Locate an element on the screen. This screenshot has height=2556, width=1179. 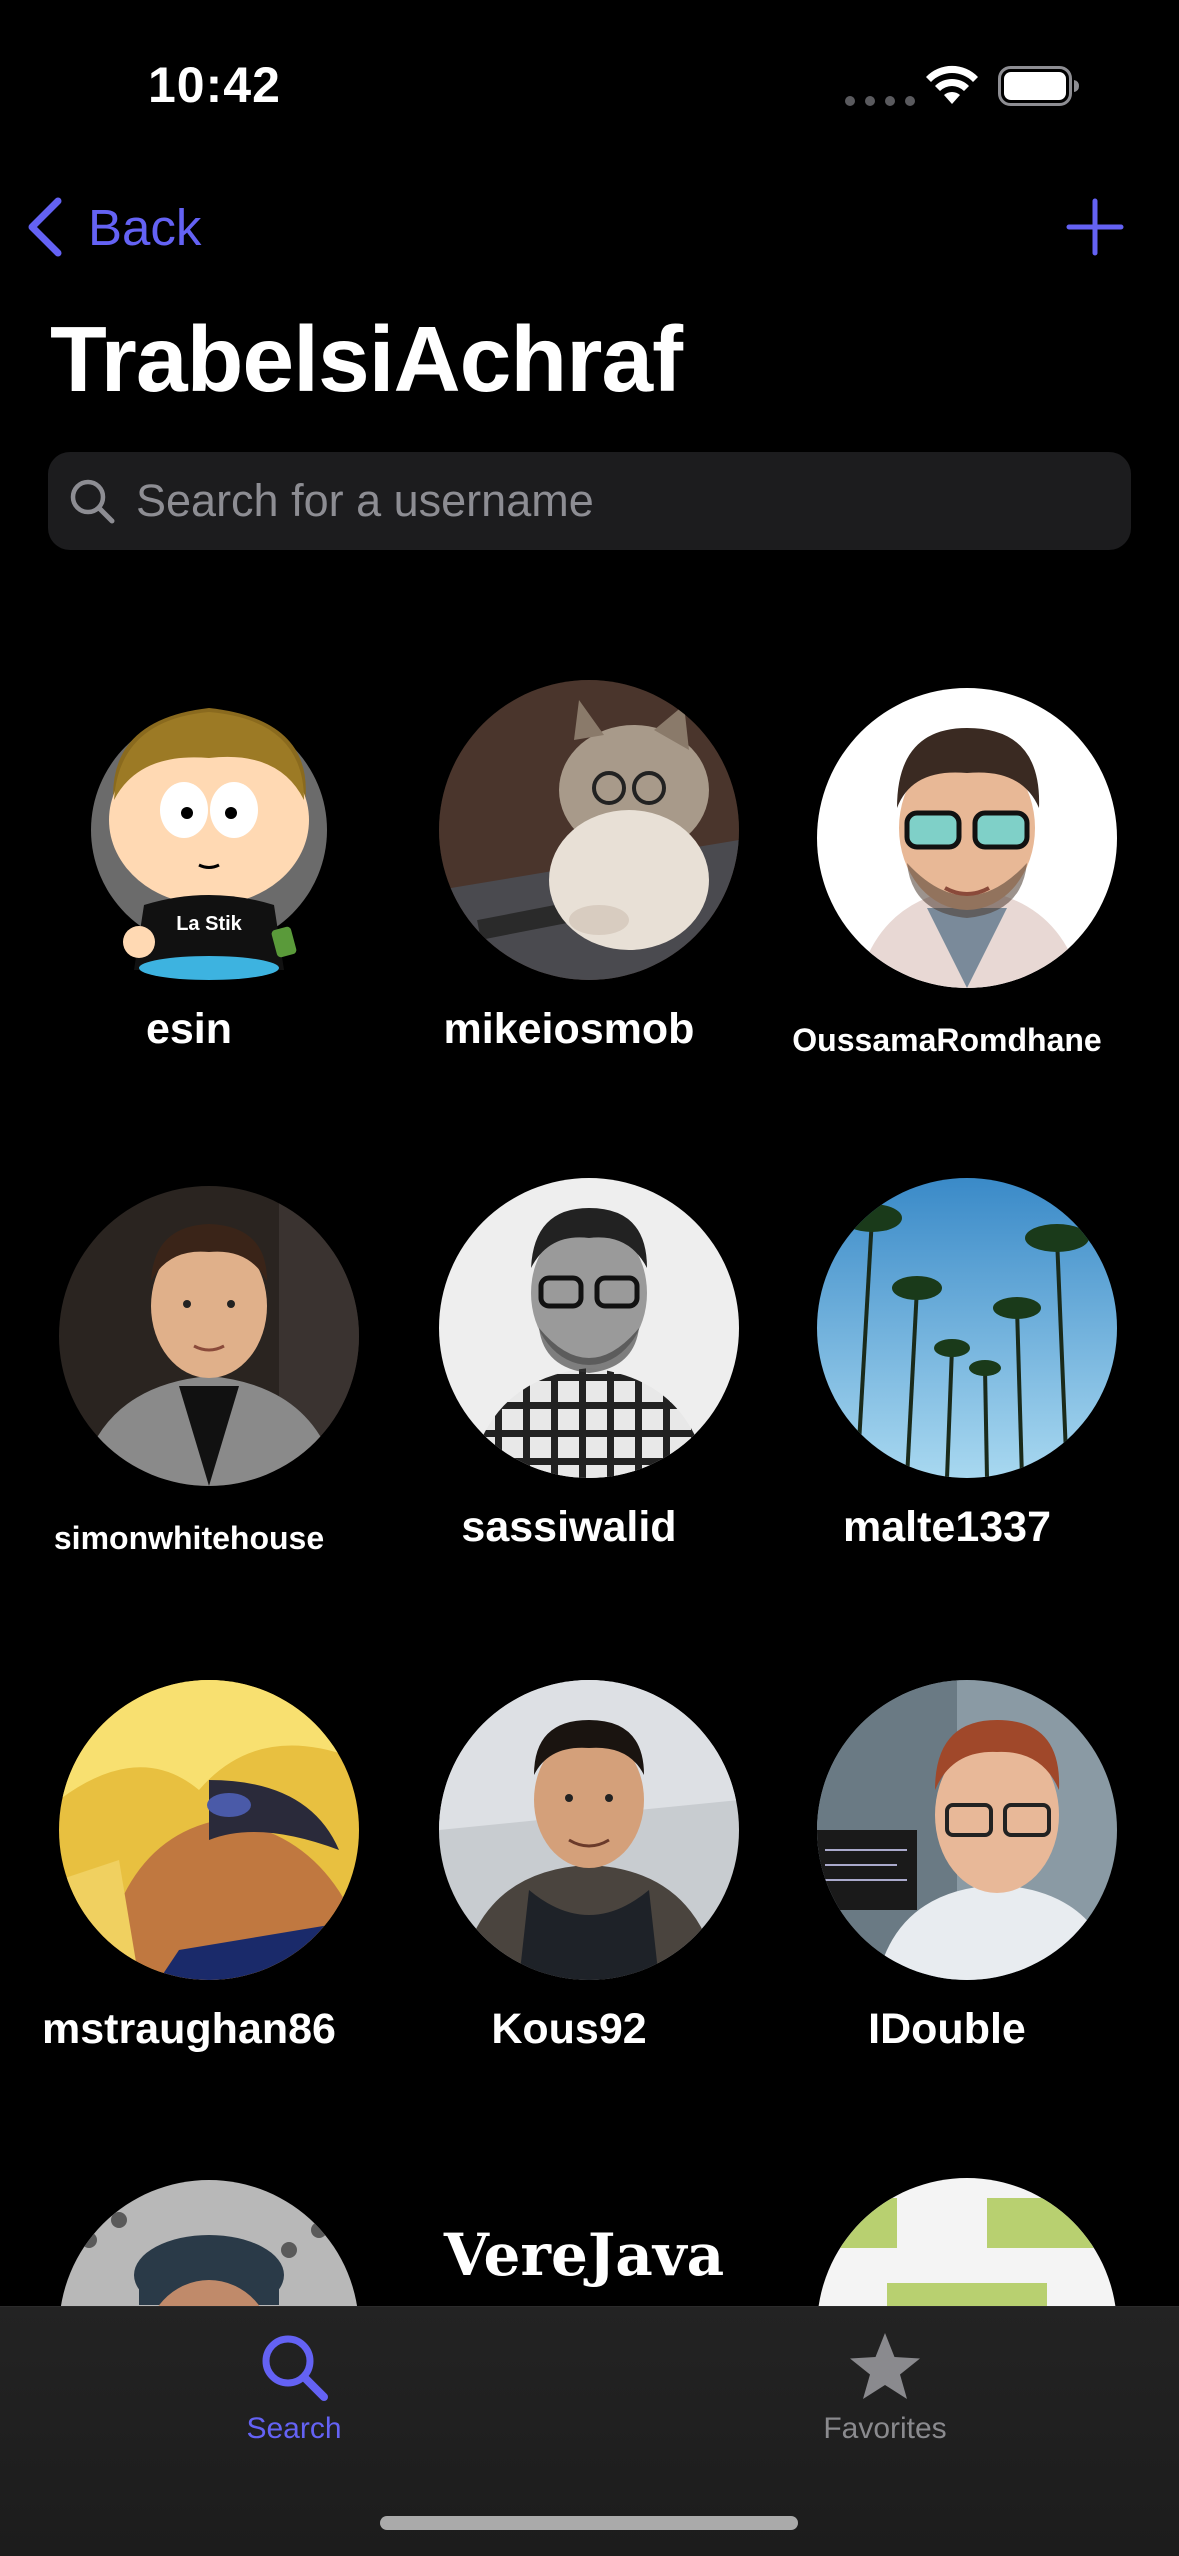
search-bar is located at coordinates (589, 501).